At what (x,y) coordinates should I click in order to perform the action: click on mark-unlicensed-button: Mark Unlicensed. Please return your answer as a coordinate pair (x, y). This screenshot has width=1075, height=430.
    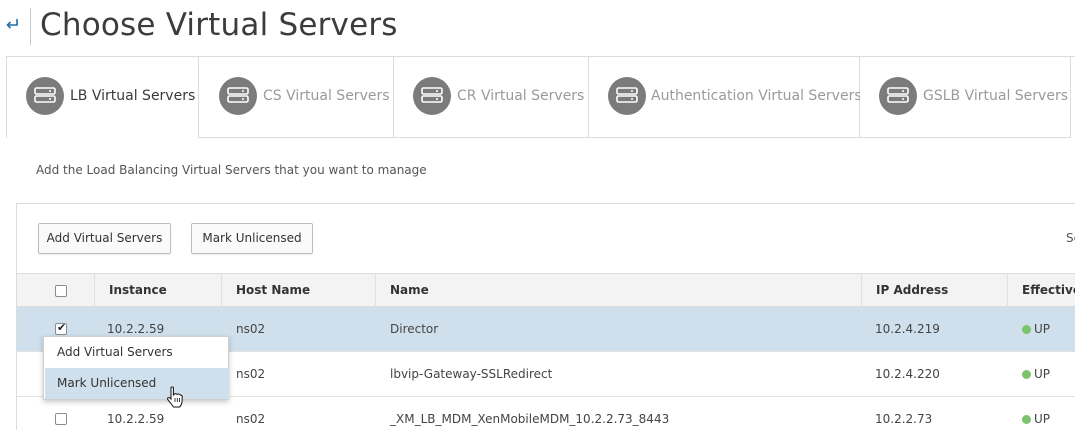
    Looking at the image, I should click on (252, 238).